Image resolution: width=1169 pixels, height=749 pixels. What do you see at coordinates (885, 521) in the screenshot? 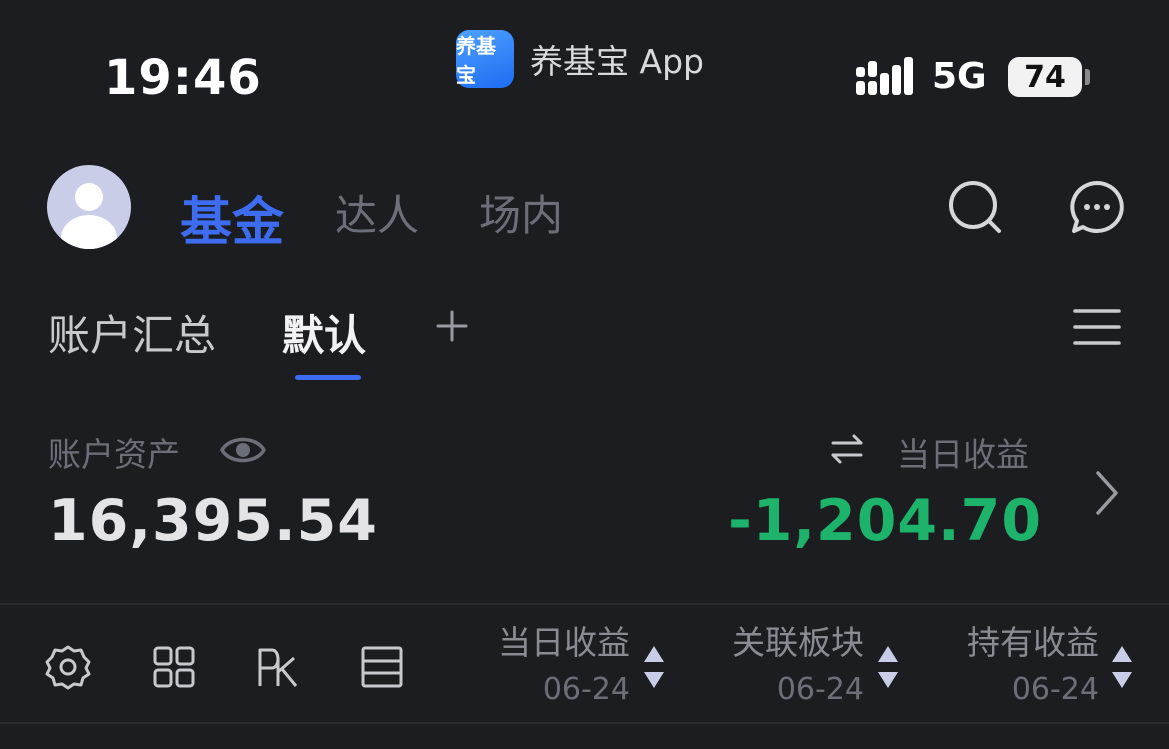
I see `daily-pnl-value: -1,204.70` at bounding box center [885, 521].